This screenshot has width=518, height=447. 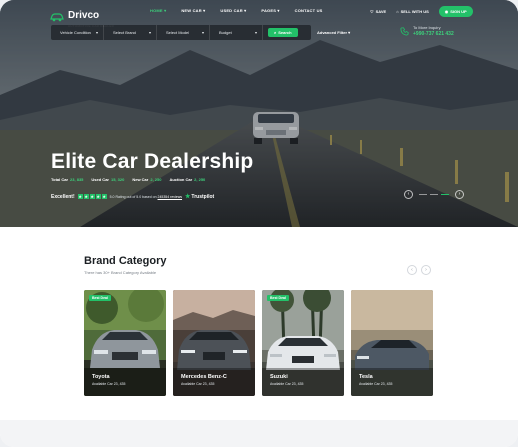 I want to click on sign-up-label: SIGN UP, so click(x=458, y=11).